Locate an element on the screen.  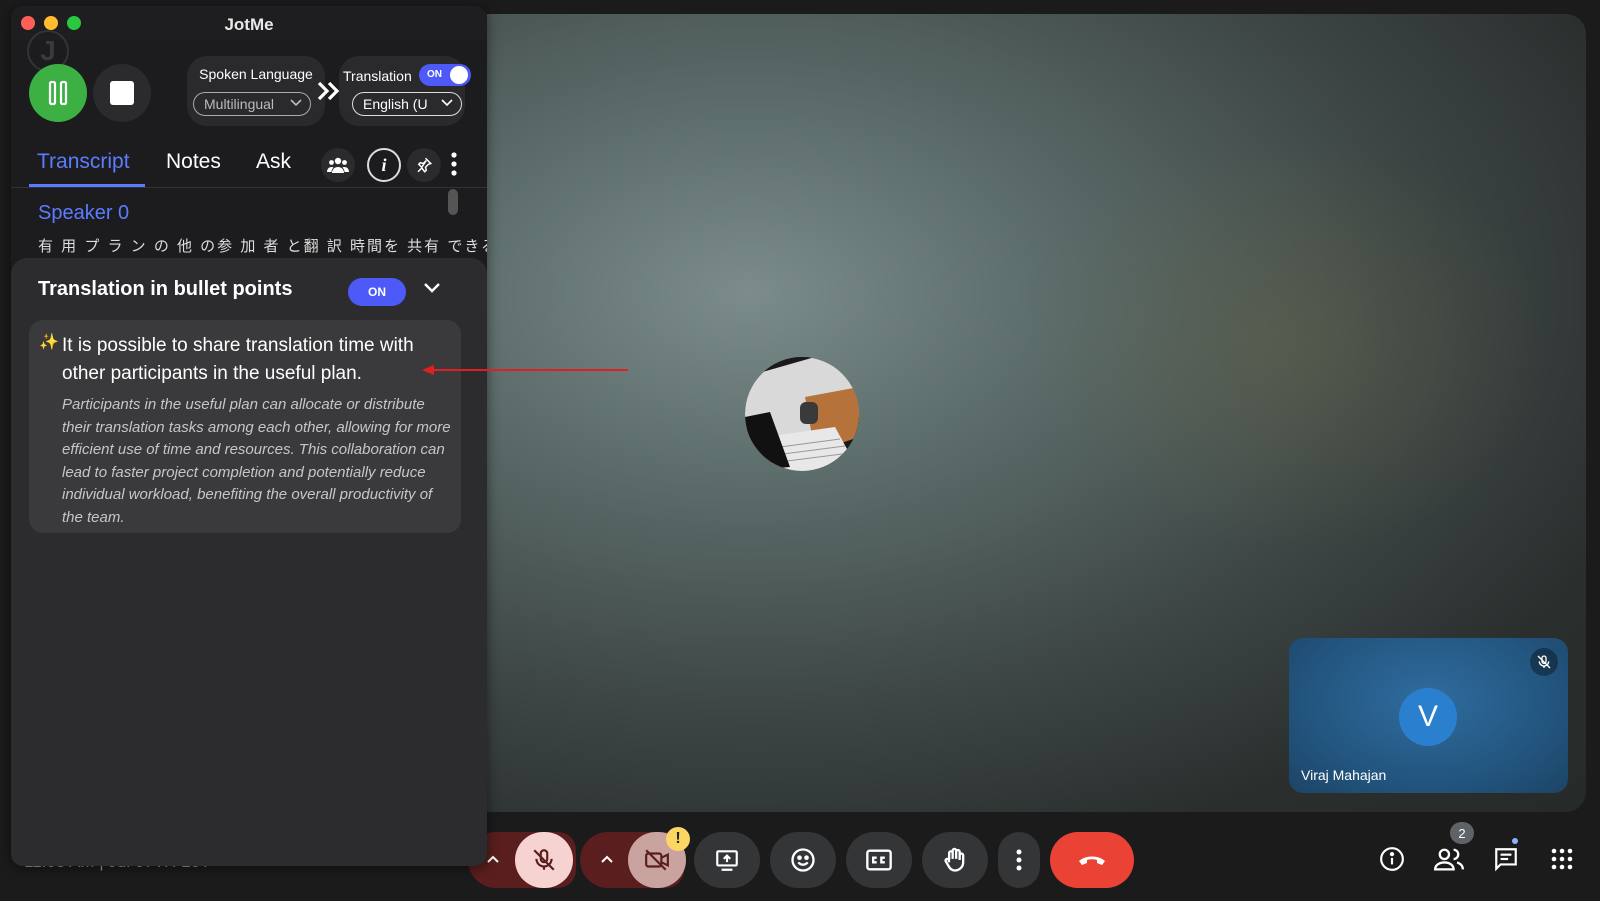
transcript-scrollbar is located at coordinates (453, 202).